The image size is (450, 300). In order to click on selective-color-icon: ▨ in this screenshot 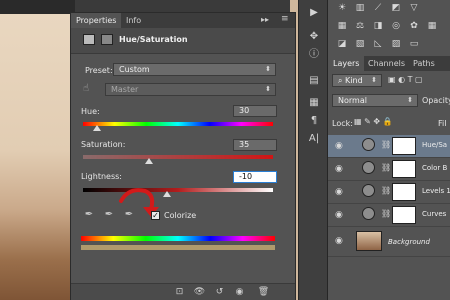, I will do `click(396, 44)`.